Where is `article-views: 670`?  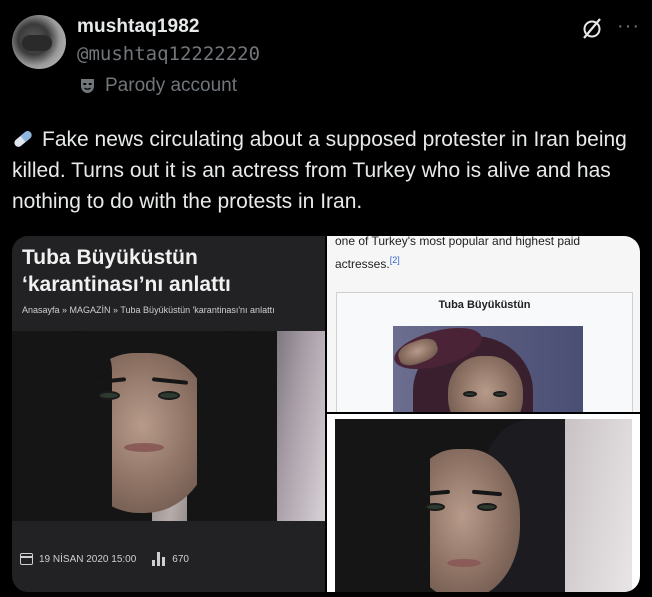 article-views: 670 is located at coordinates (180, 559).